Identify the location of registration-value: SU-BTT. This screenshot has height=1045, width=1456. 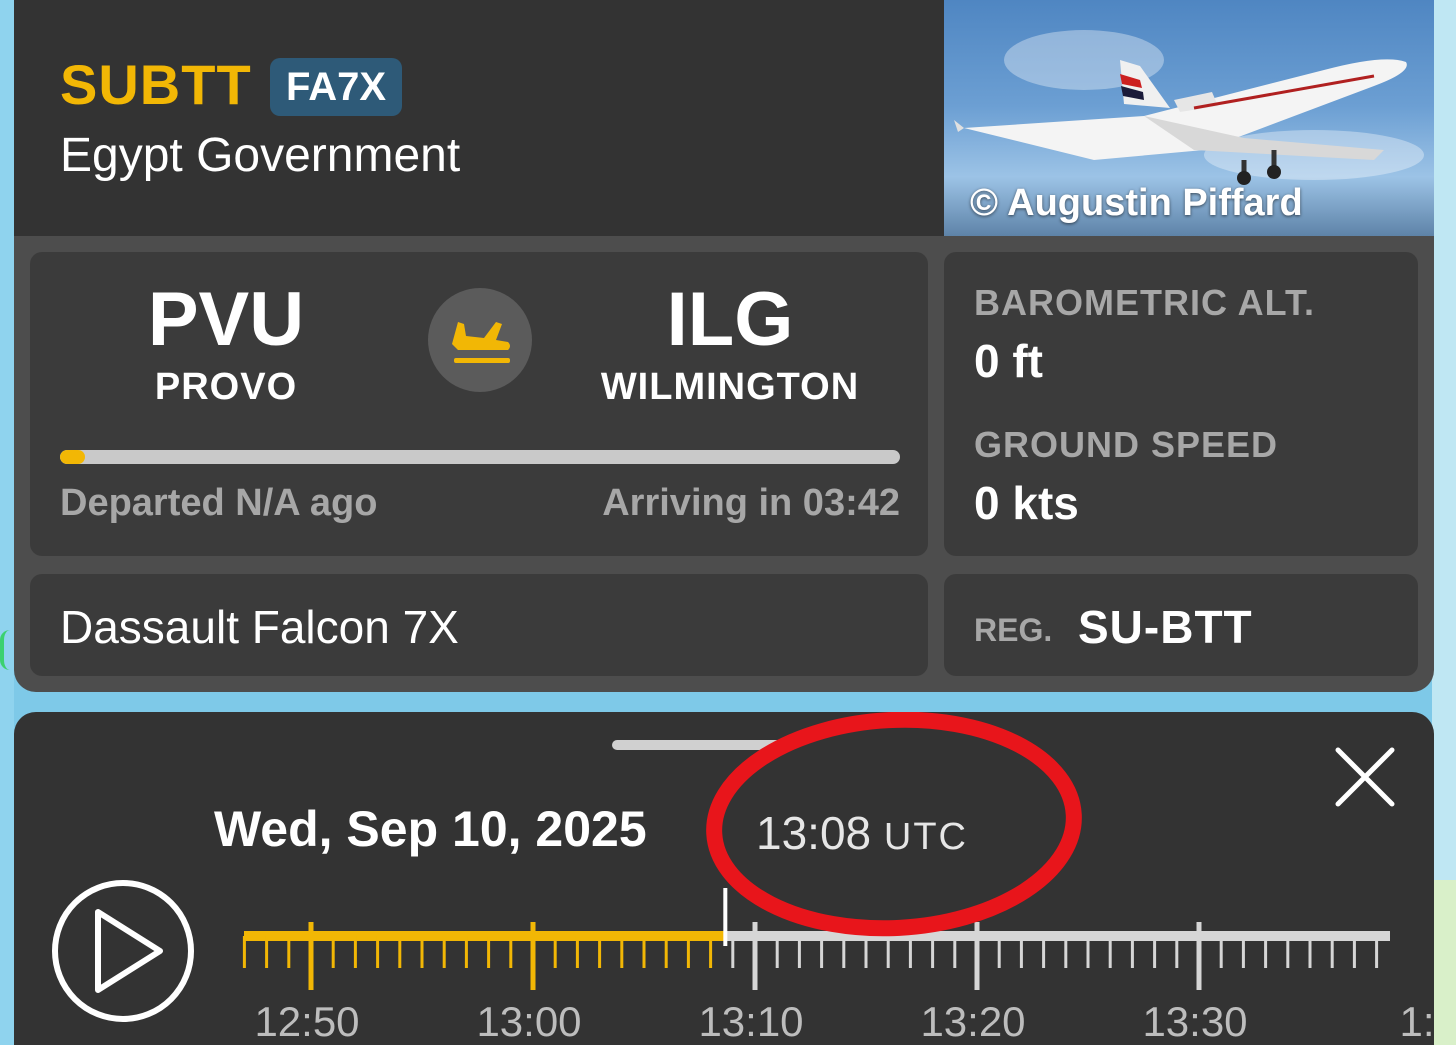
(1165, 627).